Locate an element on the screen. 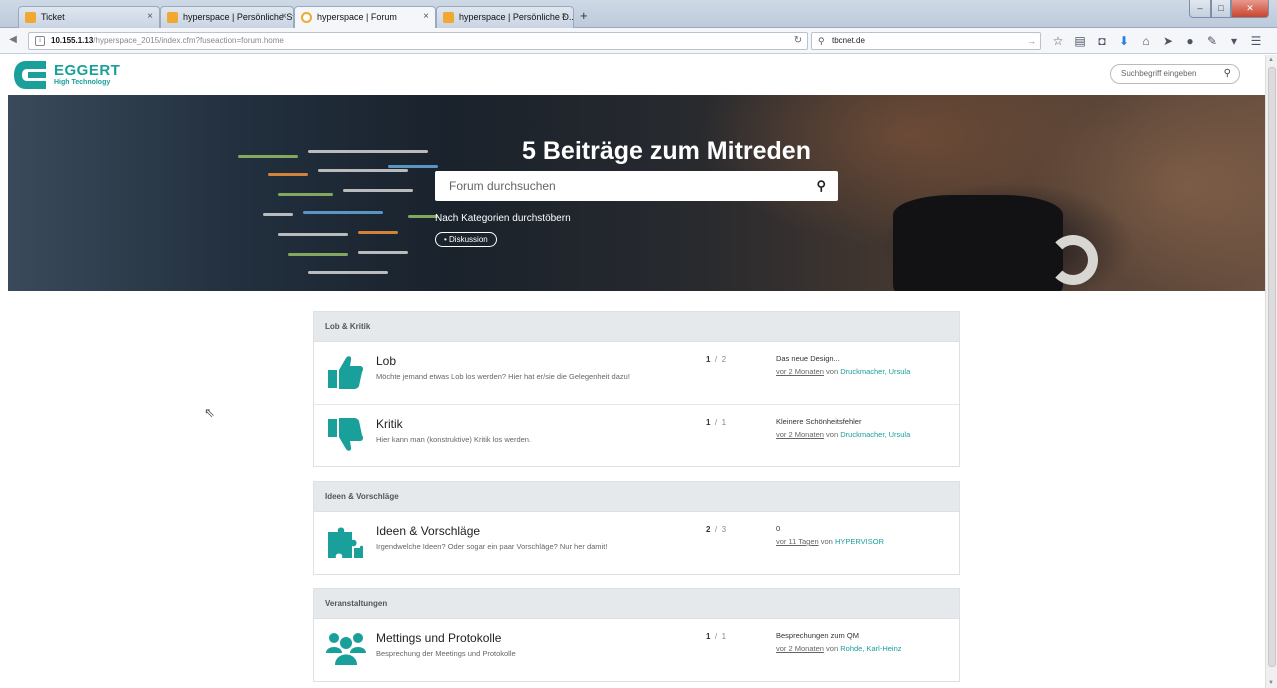 The height and width of the screenshot is (688, 1277). logo-brand: EGGERT is located at coordinates (87, 70).